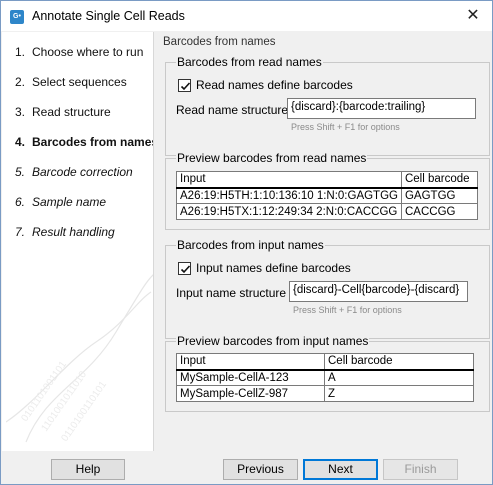  What do you see at coordinates (439, 195) in the screenshot?
I see `barcode-cell: GAGTGG` at bounding box center [439, 195].